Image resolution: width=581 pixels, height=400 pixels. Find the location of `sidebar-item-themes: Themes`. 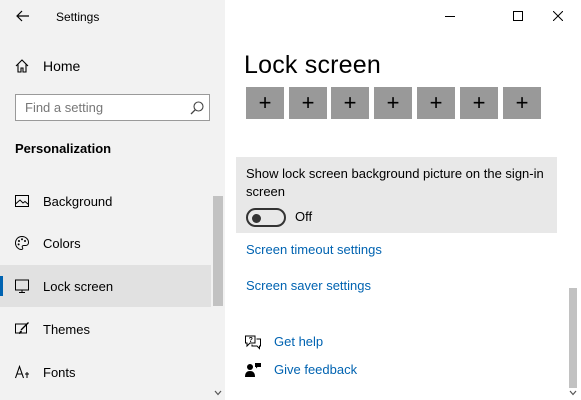

sidebar-item-themes: Themes is located at coordinates (105, 329).